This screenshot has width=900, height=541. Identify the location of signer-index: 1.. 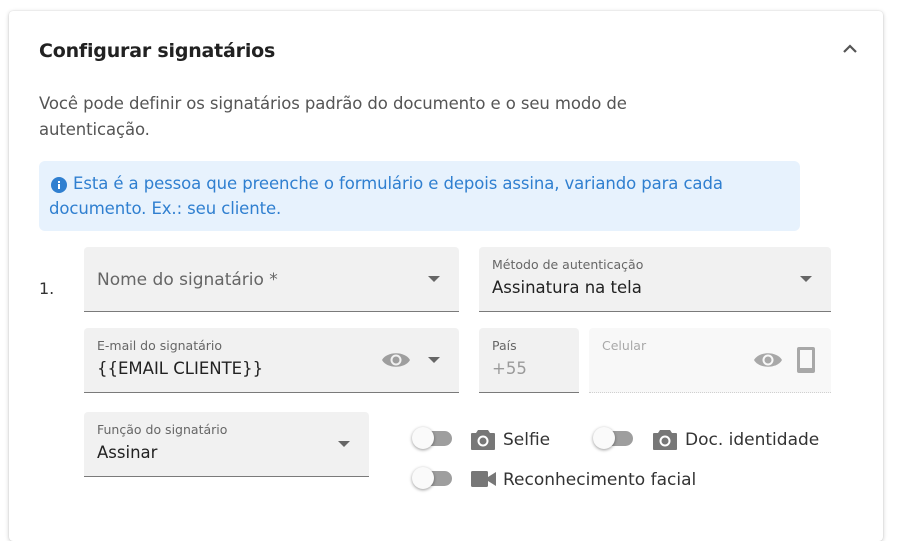
(47, 288).